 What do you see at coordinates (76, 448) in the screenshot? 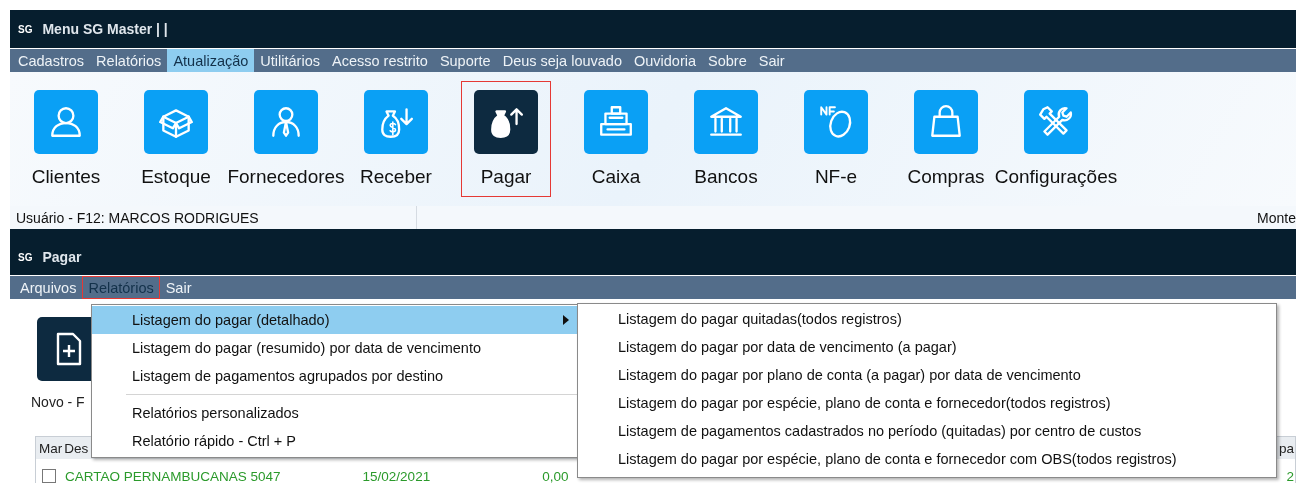
I see `column-header: Des` at bounding box center [76, 448].